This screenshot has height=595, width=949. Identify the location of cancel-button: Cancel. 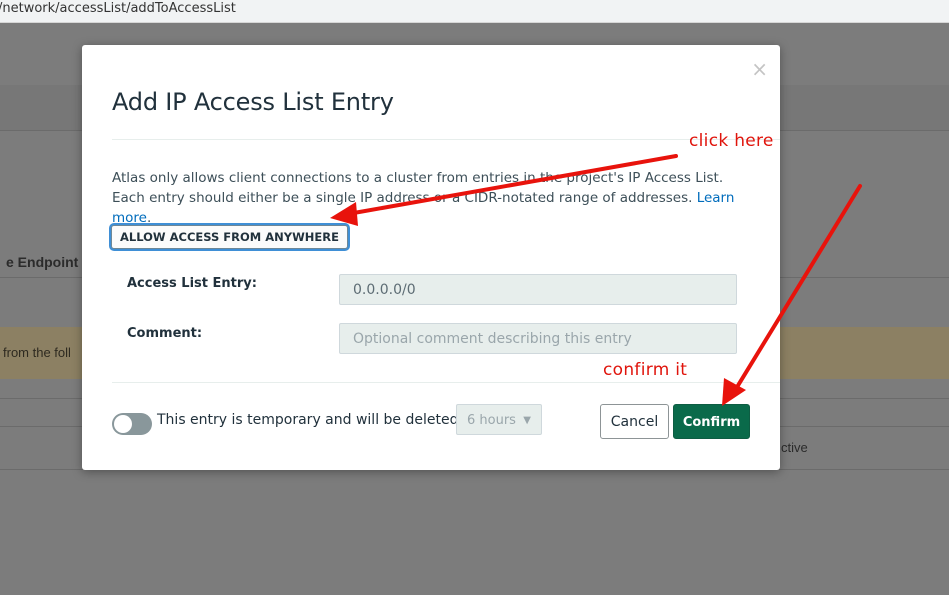
(634, 421).